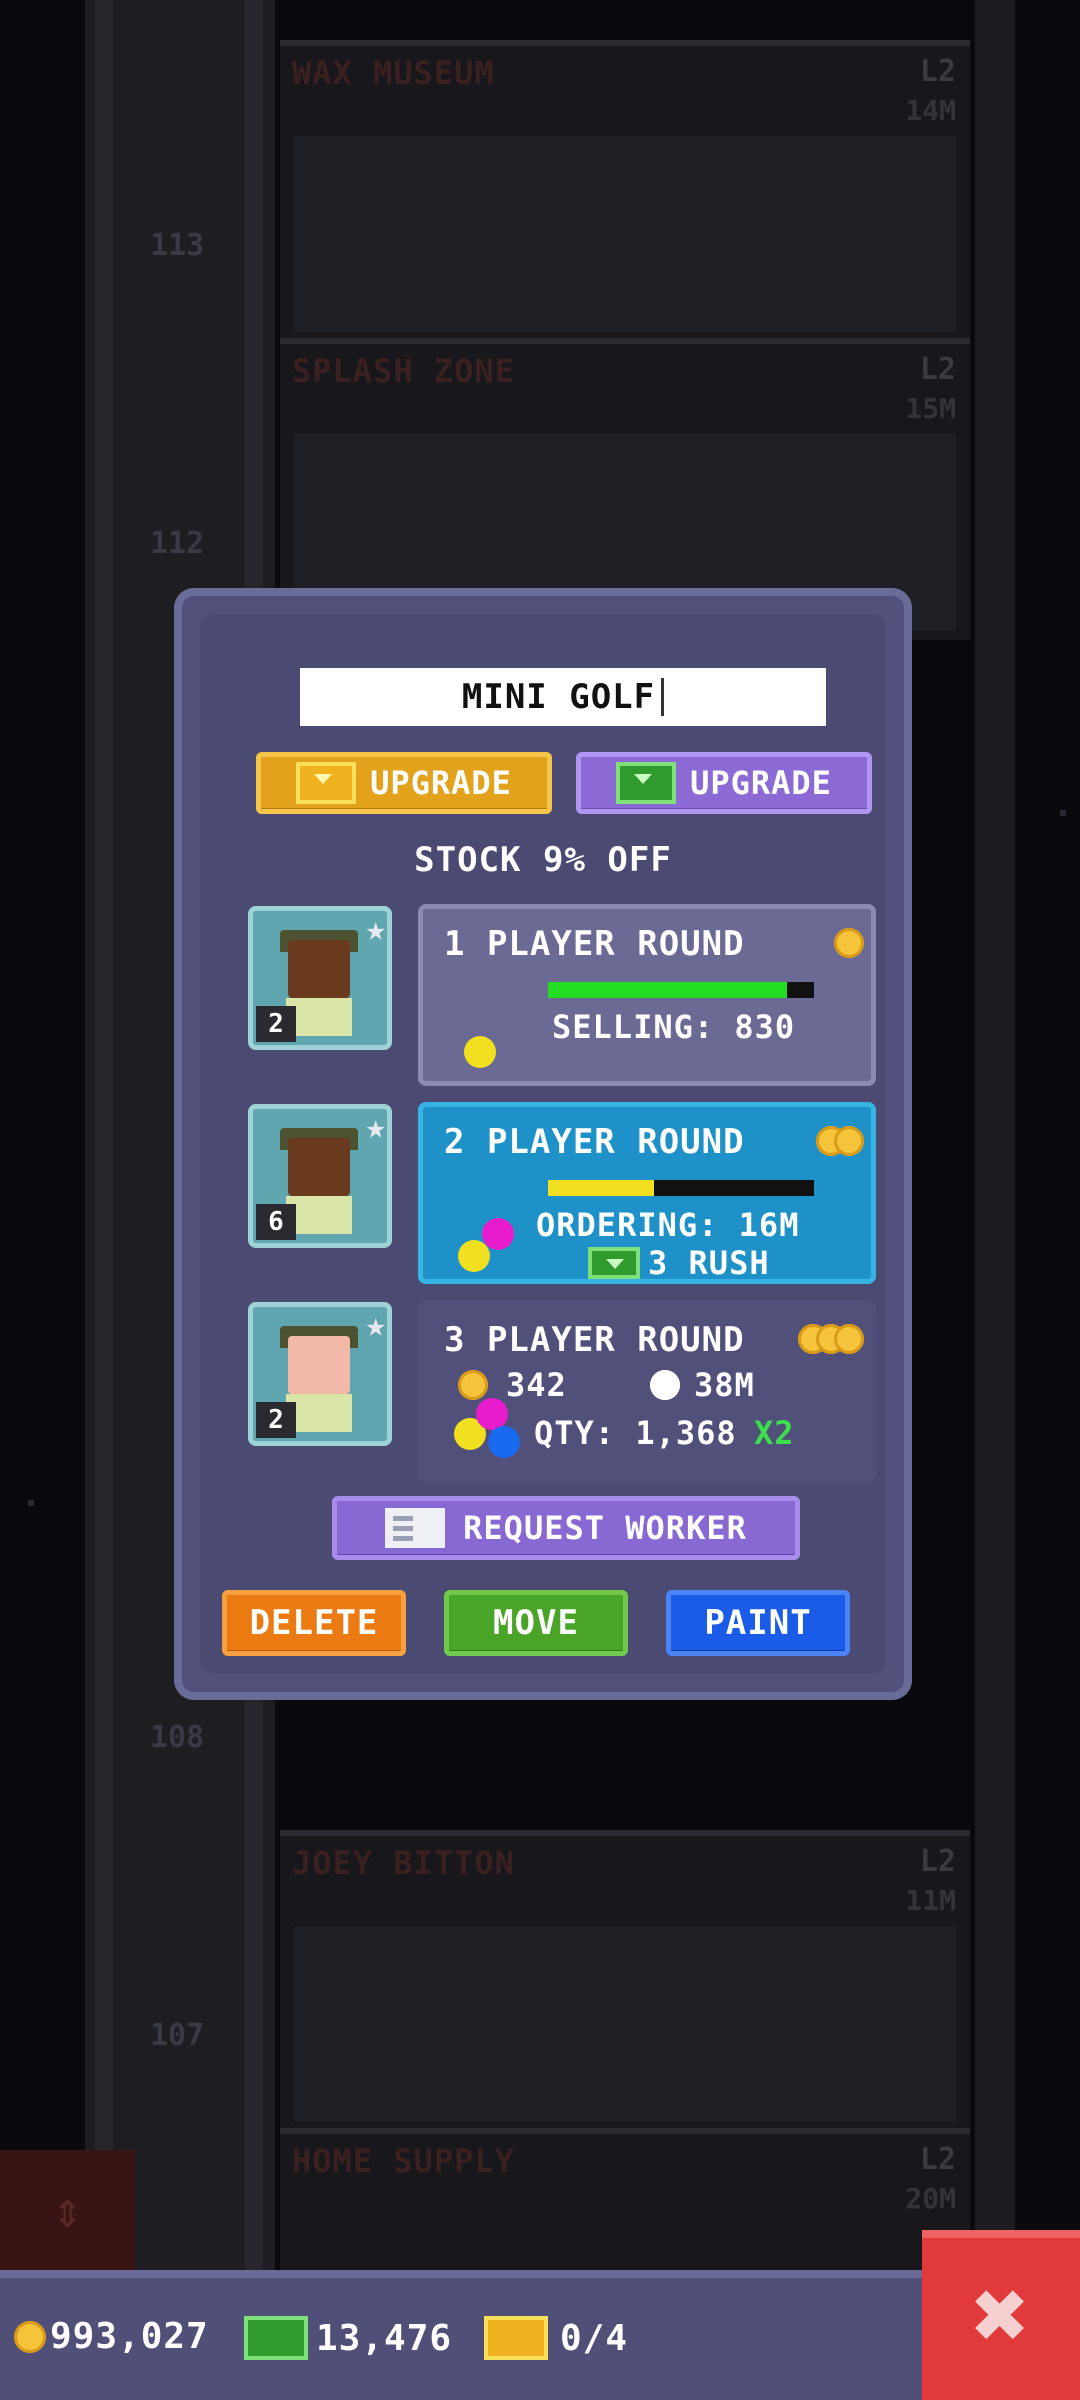 This screenshot has height=2400, width=1080. Describe the element at coordinates (930, 408) in the screenshot. I see `floor-earnings: 15M` at that location.